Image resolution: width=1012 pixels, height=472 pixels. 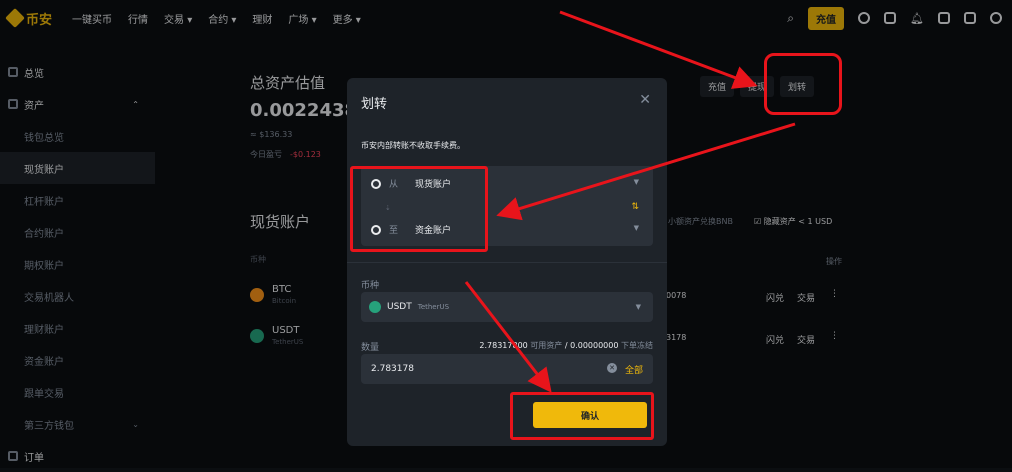 What do you see at coordinates (646, 171) in the screenshot?
I see `arrow-to-accounts` at bounding box center [646, 171].